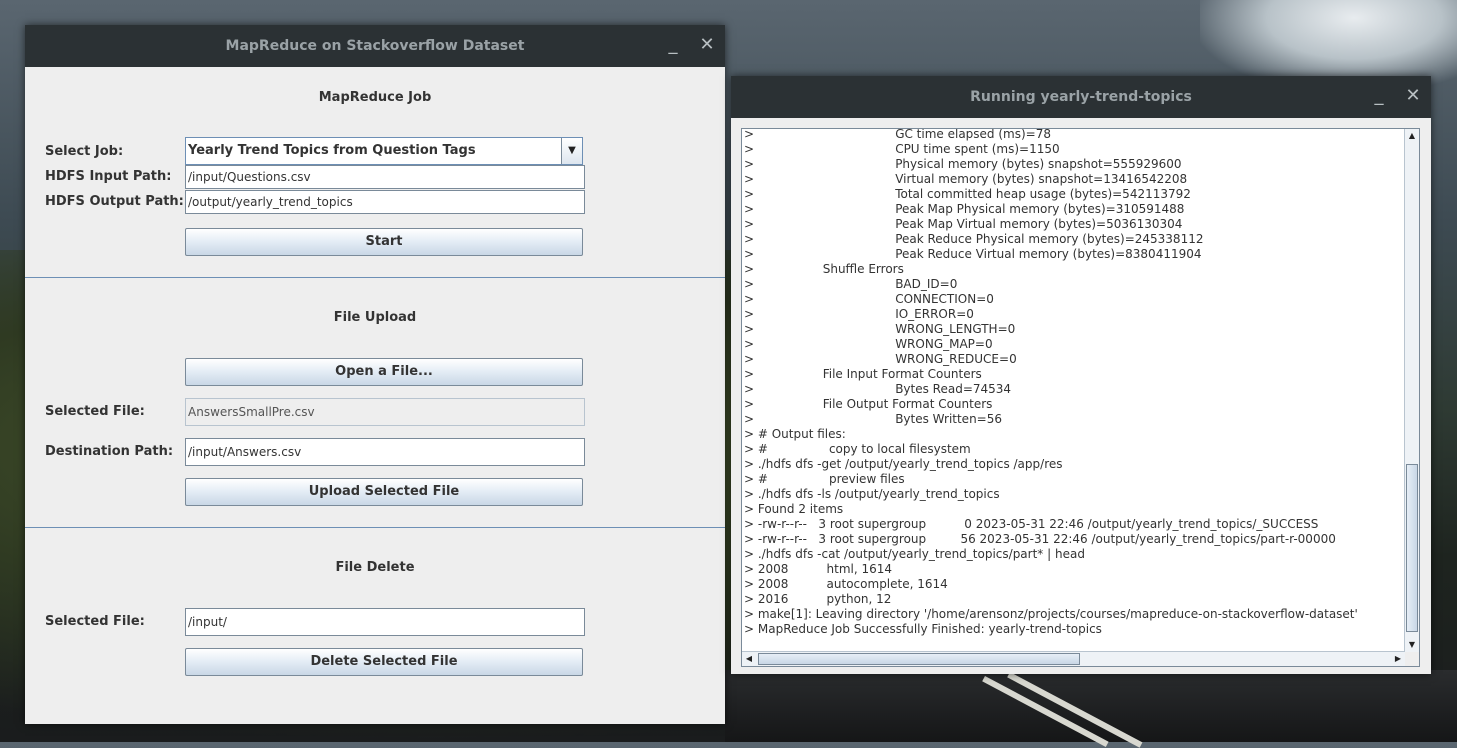 The height and width of the screenshot is (748, 1457). What do you see at coordinates (878, 389) in the screenshot?
I see `console-line: > Bytes Read=74534` at bounding box center [878, 389].